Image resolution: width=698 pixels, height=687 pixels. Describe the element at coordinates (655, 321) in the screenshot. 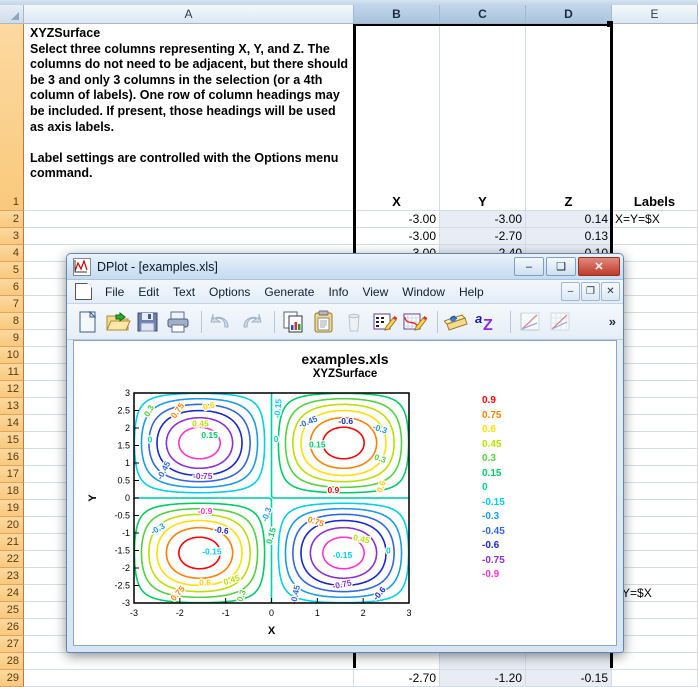

I see `cell-E8` at that location.